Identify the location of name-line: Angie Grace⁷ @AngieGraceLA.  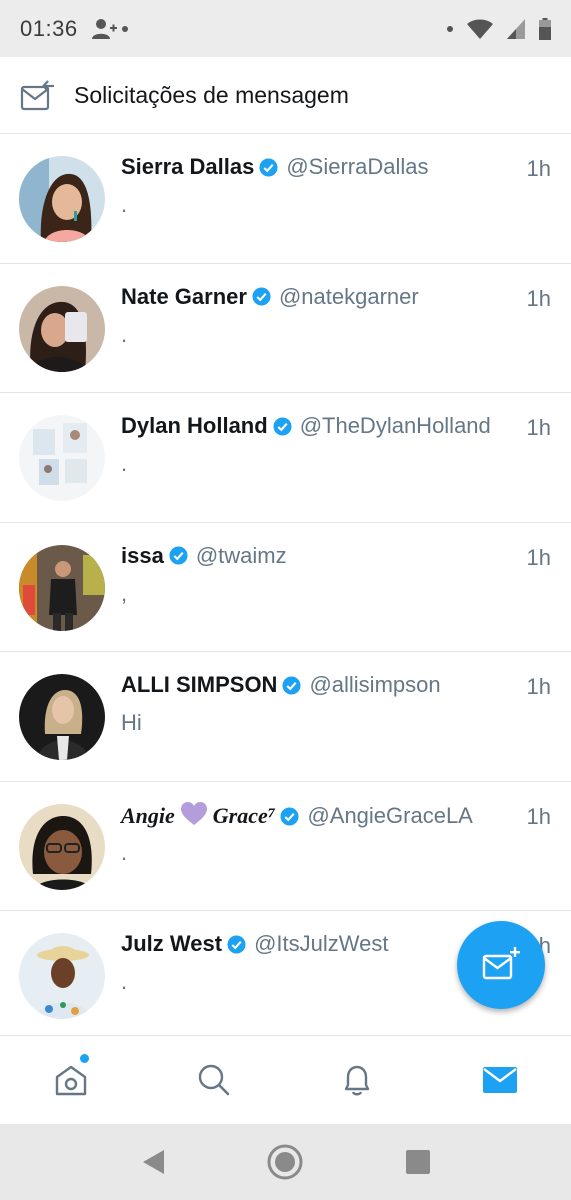
(297, 816).